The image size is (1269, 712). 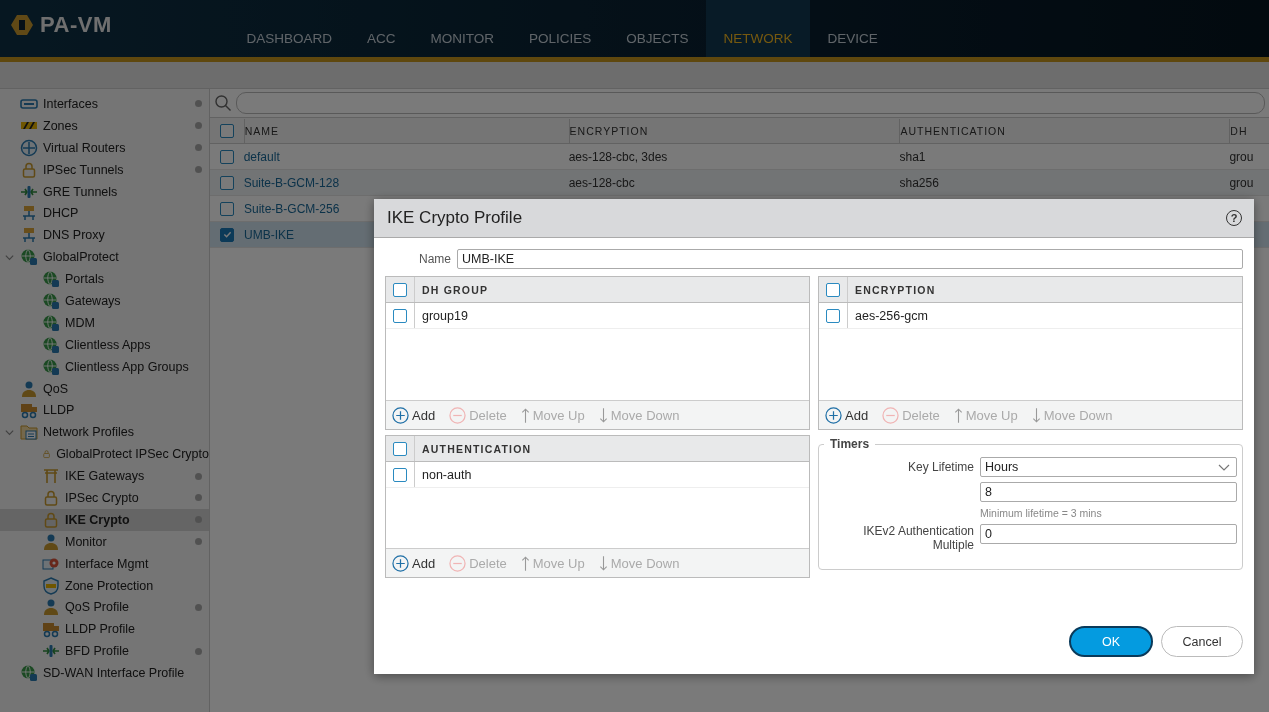 What do you see at coordinates (97, 651) in the screenshot?
I see `sidebar-label: BFD Profile` at bounding box center [97, 651].